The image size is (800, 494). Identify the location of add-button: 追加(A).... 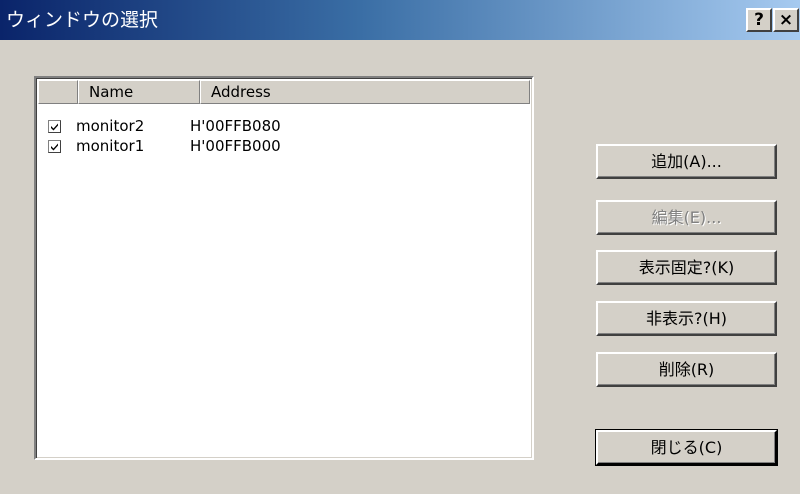
(686, 161).